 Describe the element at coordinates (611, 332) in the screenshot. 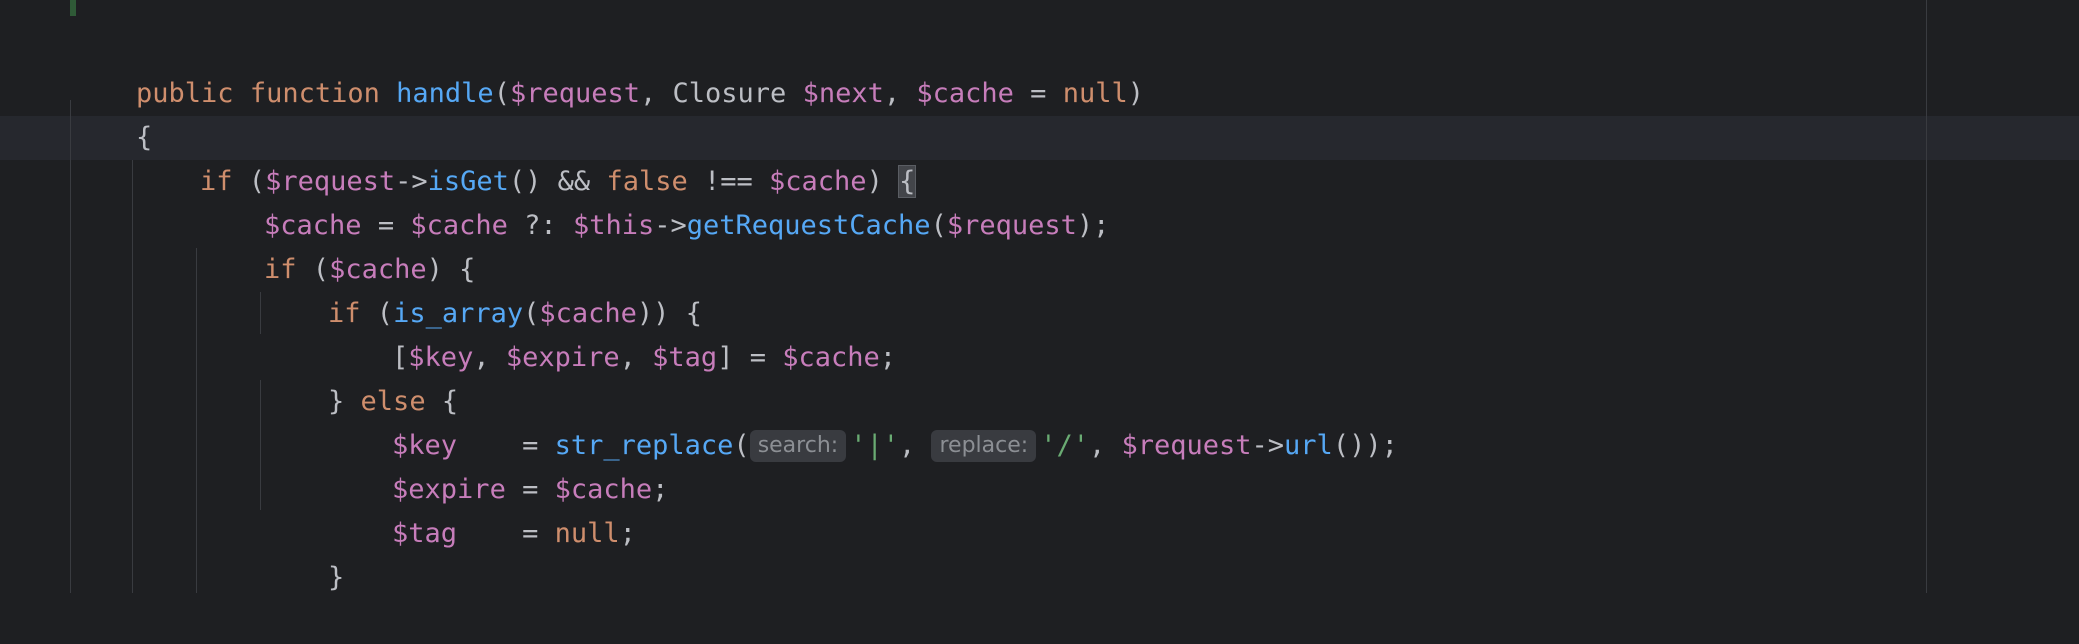

I see `code-line: [$key, $expire, $tag] = $cache;` at that location.